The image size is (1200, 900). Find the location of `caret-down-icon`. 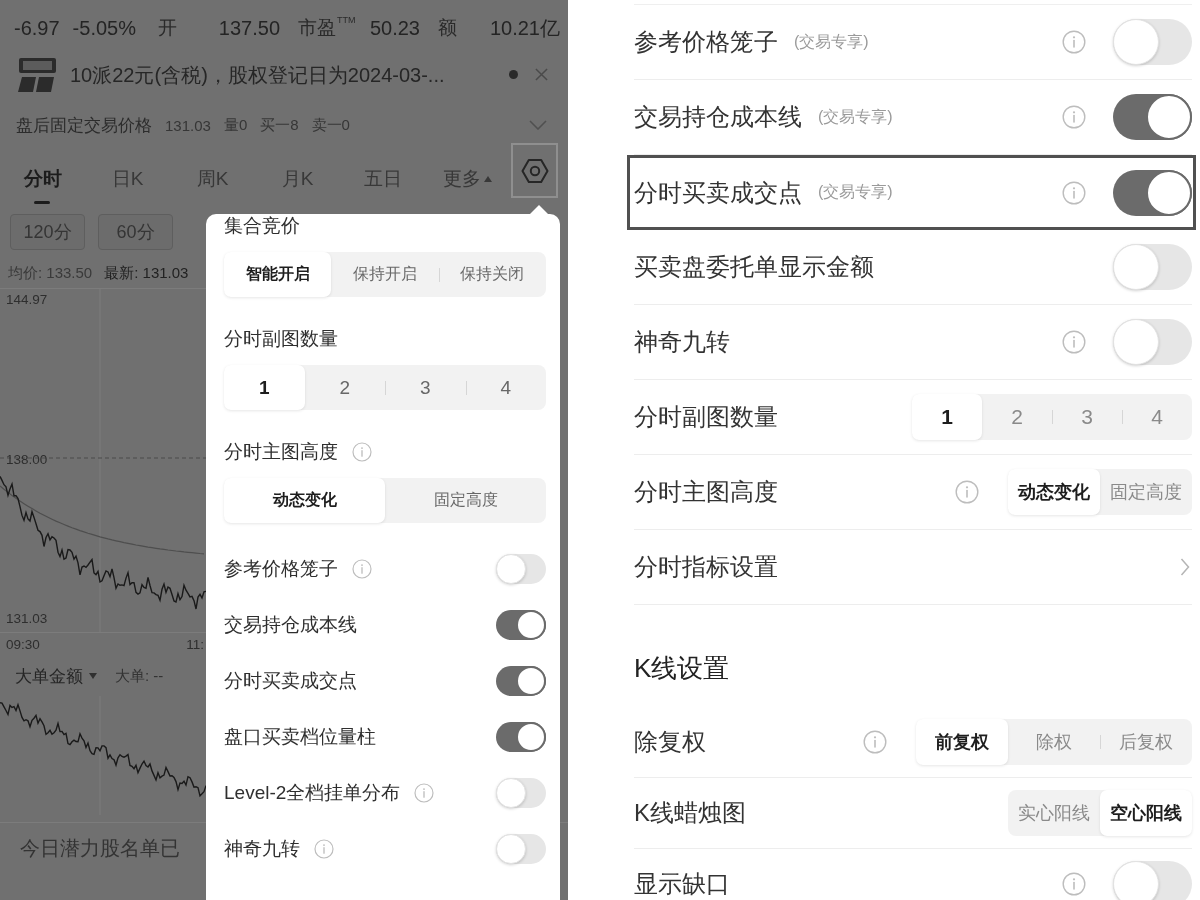

caret-down-icon is located at coordinates (93, 676).